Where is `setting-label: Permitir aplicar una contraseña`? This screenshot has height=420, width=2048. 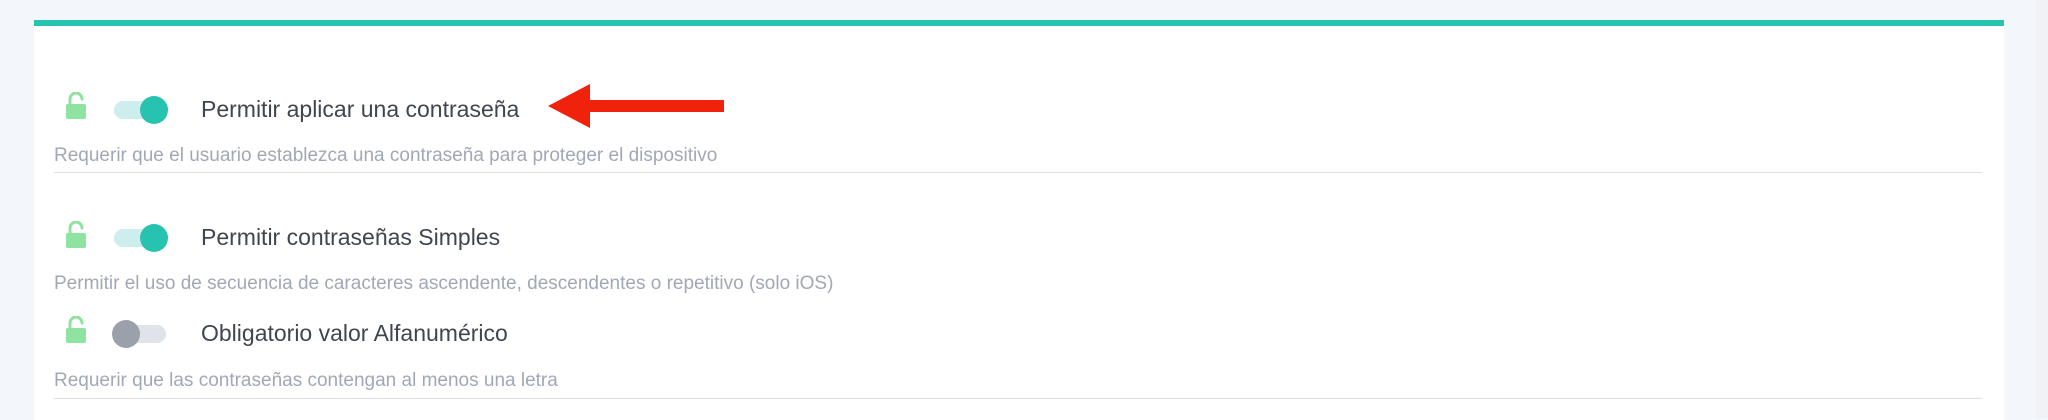 setting-label: Permitir aplicar una contraseña is located at coordinates (360, 109).